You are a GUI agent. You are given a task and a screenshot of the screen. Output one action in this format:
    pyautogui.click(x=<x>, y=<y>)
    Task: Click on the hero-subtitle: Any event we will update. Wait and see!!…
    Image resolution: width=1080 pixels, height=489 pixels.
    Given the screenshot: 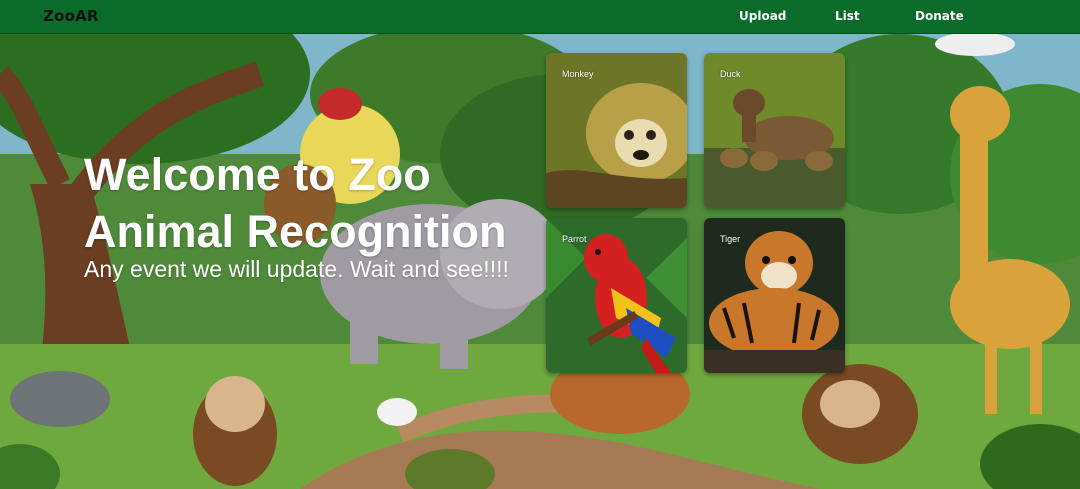 What is the action you would take?
    pyautogui.click(x=296, y=269)
    